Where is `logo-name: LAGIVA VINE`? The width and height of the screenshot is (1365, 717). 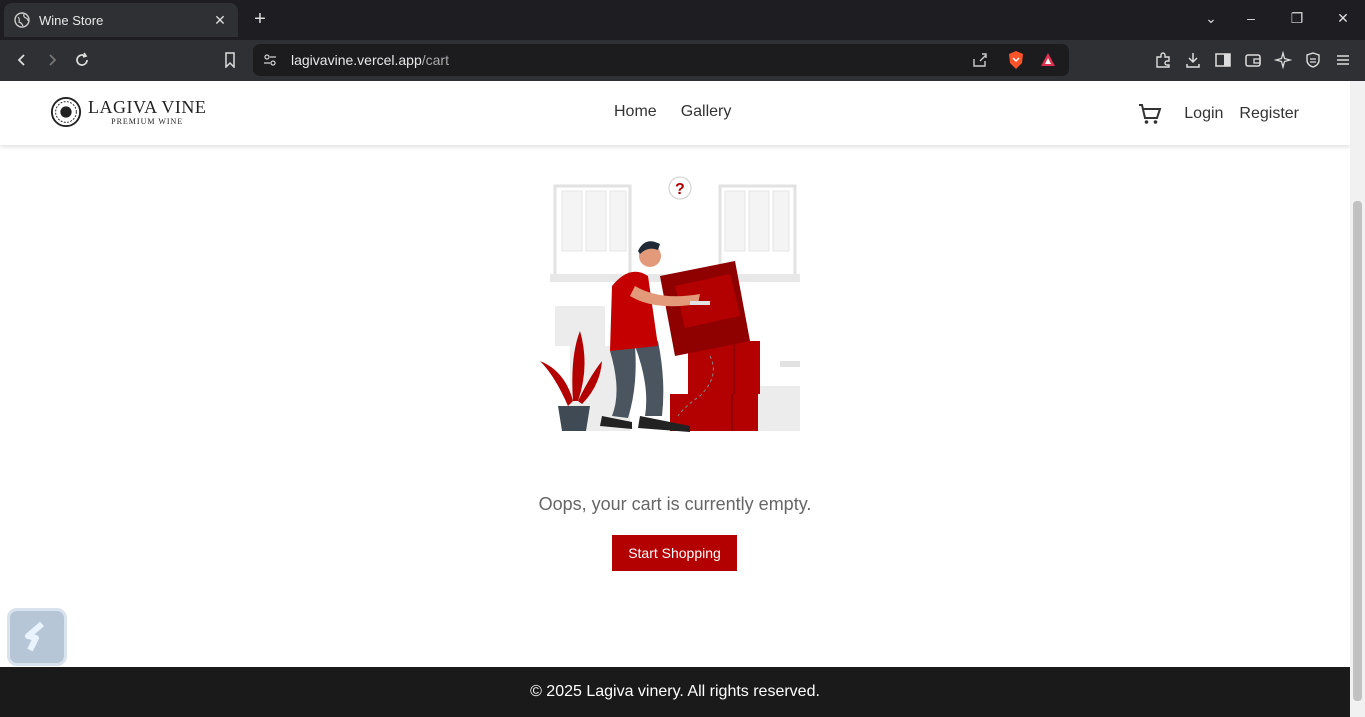 logo-name: LAGIVA VINE is located at coordinates (147, 107).